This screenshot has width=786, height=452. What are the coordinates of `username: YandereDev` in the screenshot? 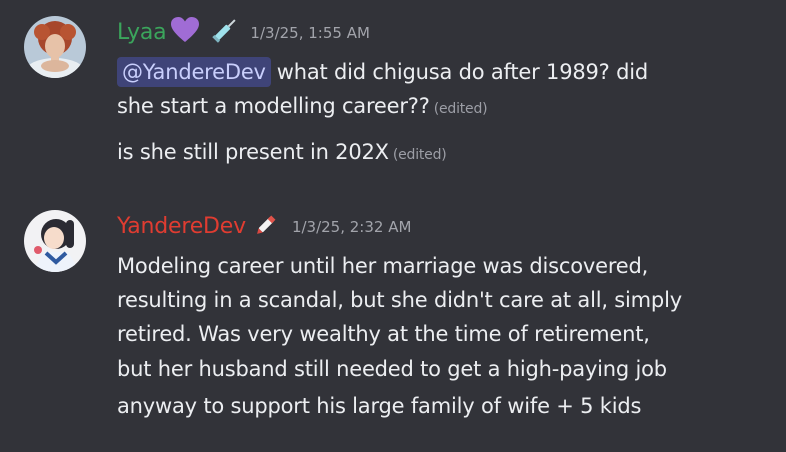 It's located at (181, 226).